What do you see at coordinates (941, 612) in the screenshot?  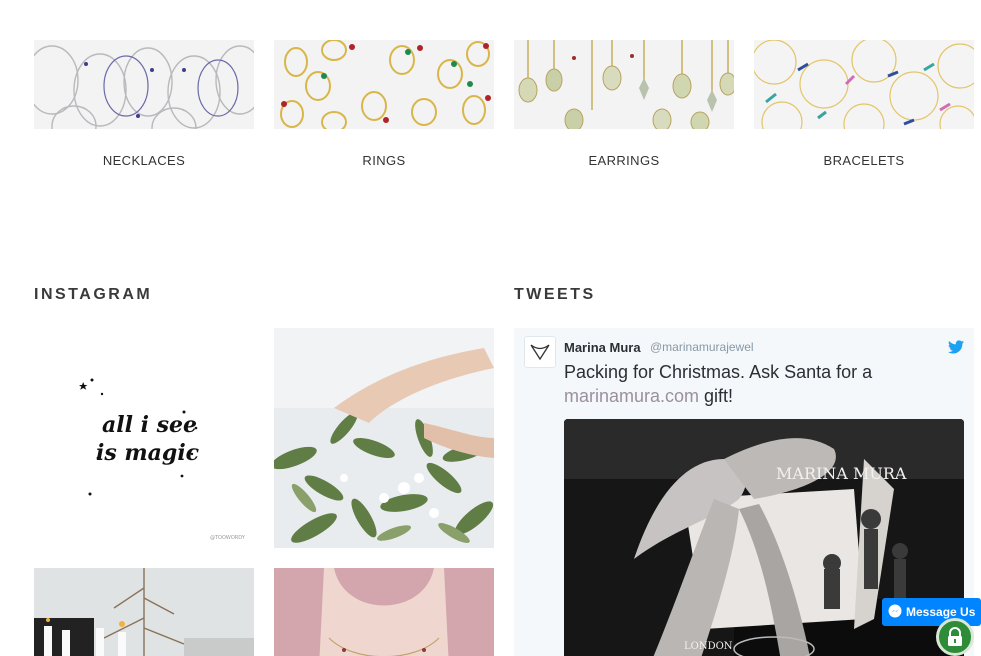 I see `messenger-label: Message Us` at bounding box center [941, 612].